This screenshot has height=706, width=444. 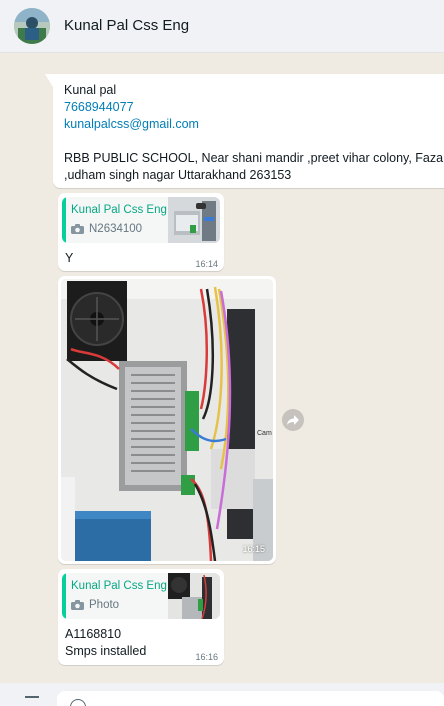 I want to click on contact-avatar, so click(x=32, y=26).